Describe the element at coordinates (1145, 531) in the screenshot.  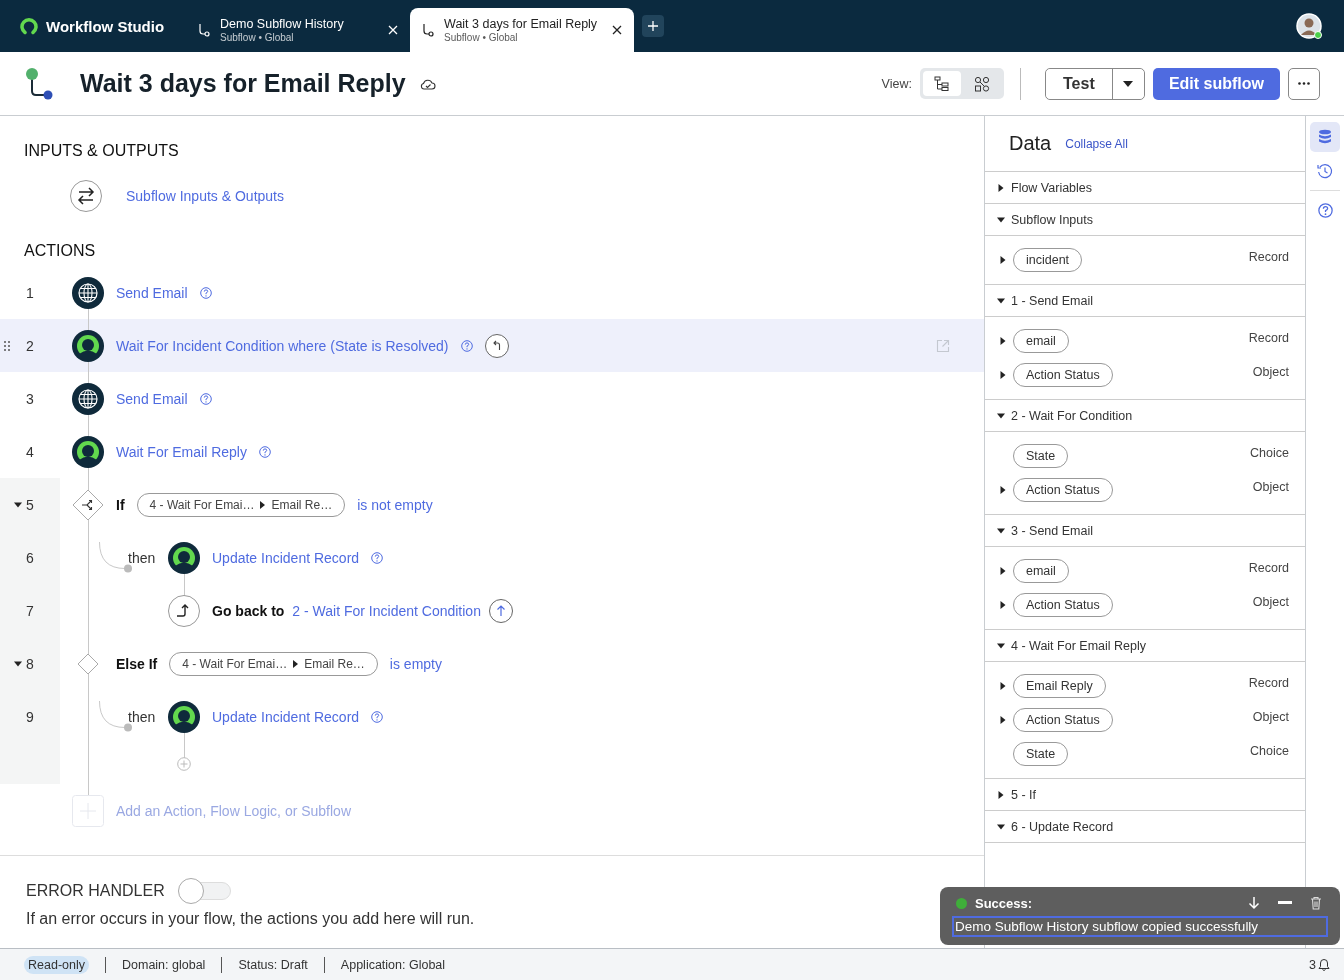
I see `section-header: 3 - Send Email` at that location.